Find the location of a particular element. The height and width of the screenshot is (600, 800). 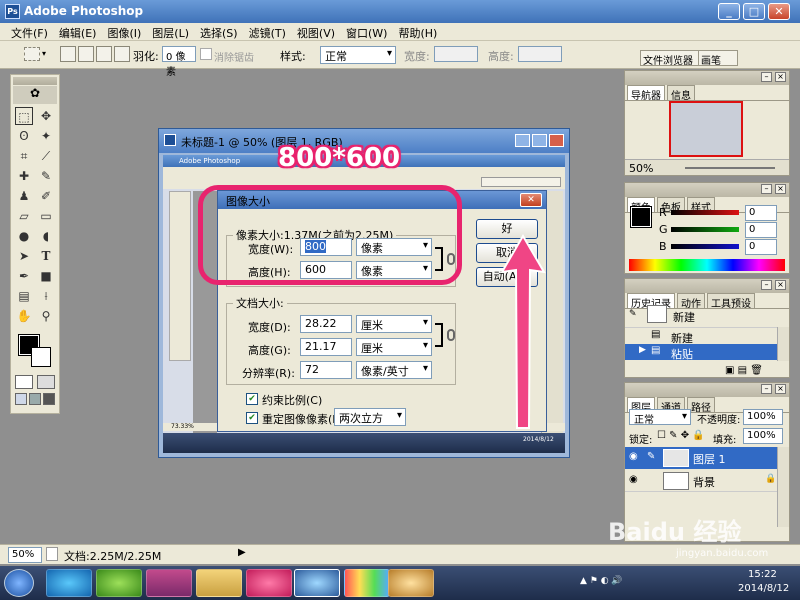

history-item: ▤ 新建 is located at coordinates (701, 336).